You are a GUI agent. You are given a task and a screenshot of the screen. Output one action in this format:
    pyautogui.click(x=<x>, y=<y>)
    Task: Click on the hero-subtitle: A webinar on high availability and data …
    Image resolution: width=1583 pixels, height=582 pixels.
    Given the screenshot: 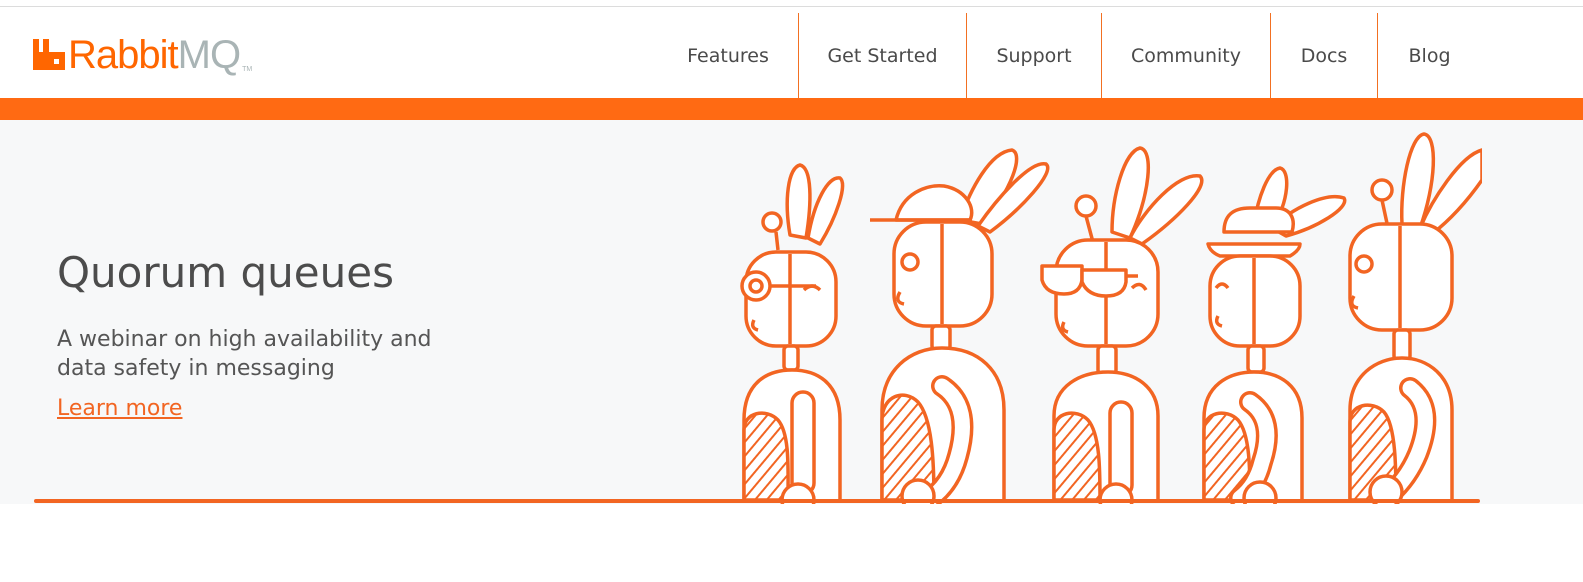 What is the action you would take?
    pyautogui.click(x=244, y=354)
    